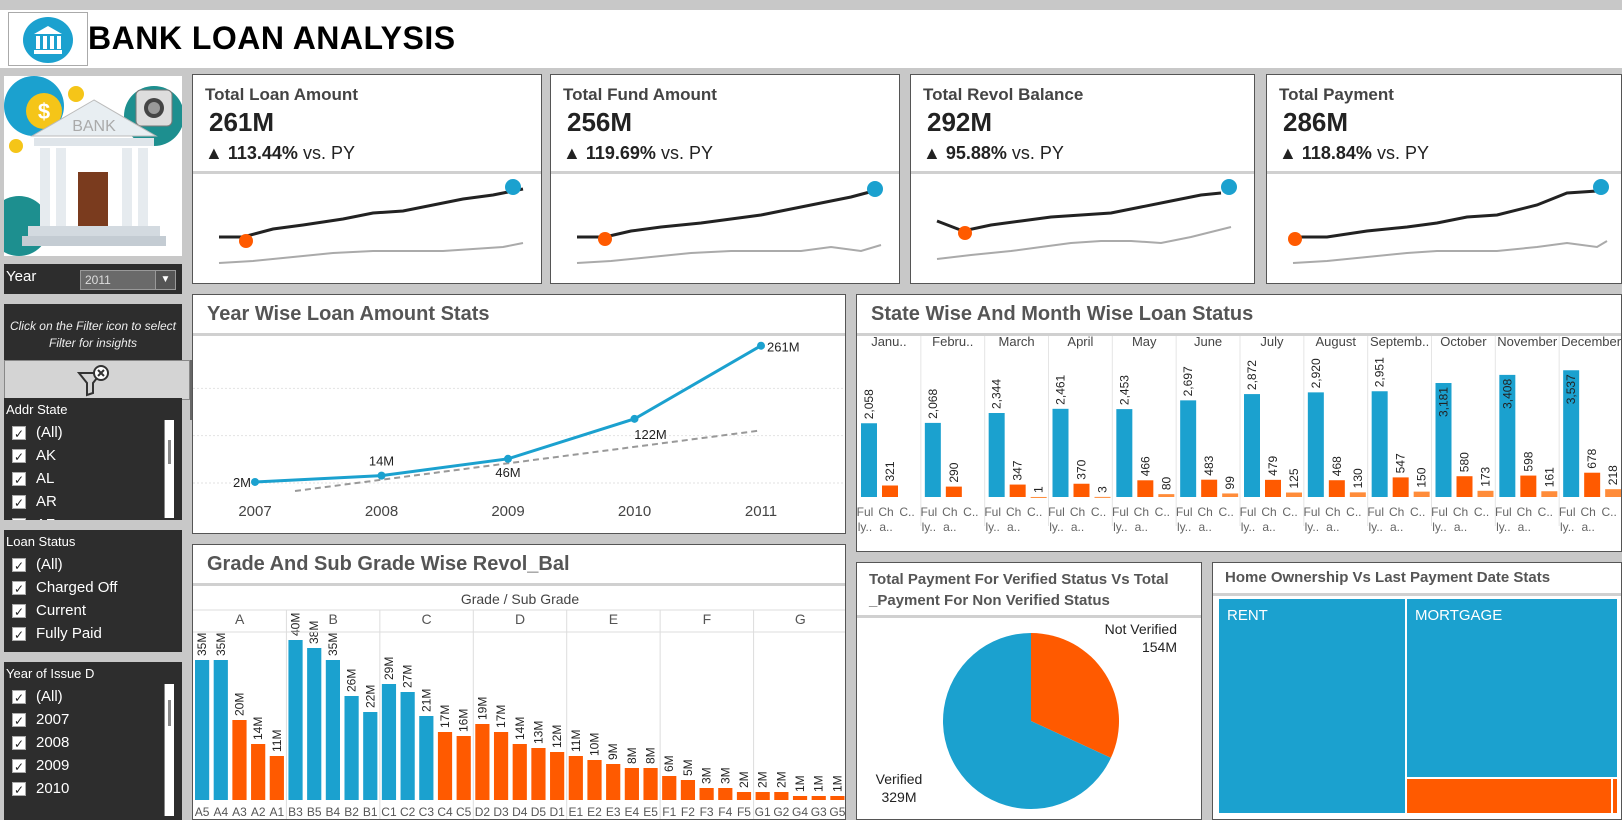 Image resolution: width=1622 pixels, height=820 pixels. What do you see at coordinates (46, 455) in the screenshot?
I see `filter-option-label: AK` at bounding box center [46, 455].